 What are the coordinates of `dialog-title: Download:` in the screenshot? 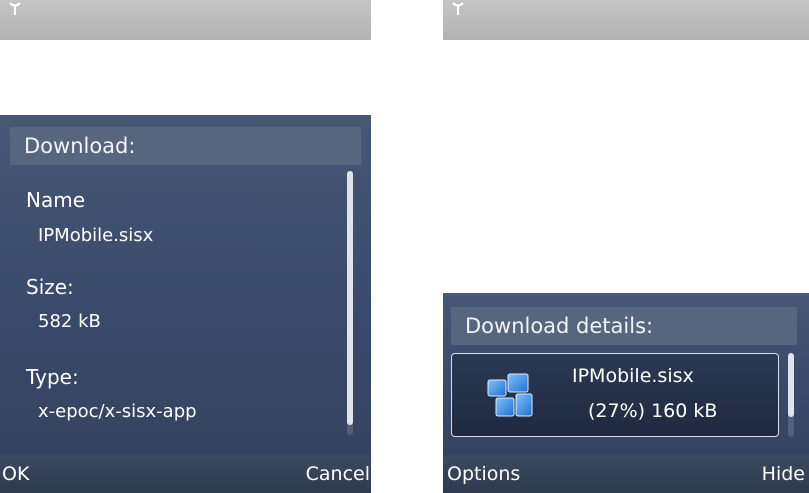 It's located at (185, 146).